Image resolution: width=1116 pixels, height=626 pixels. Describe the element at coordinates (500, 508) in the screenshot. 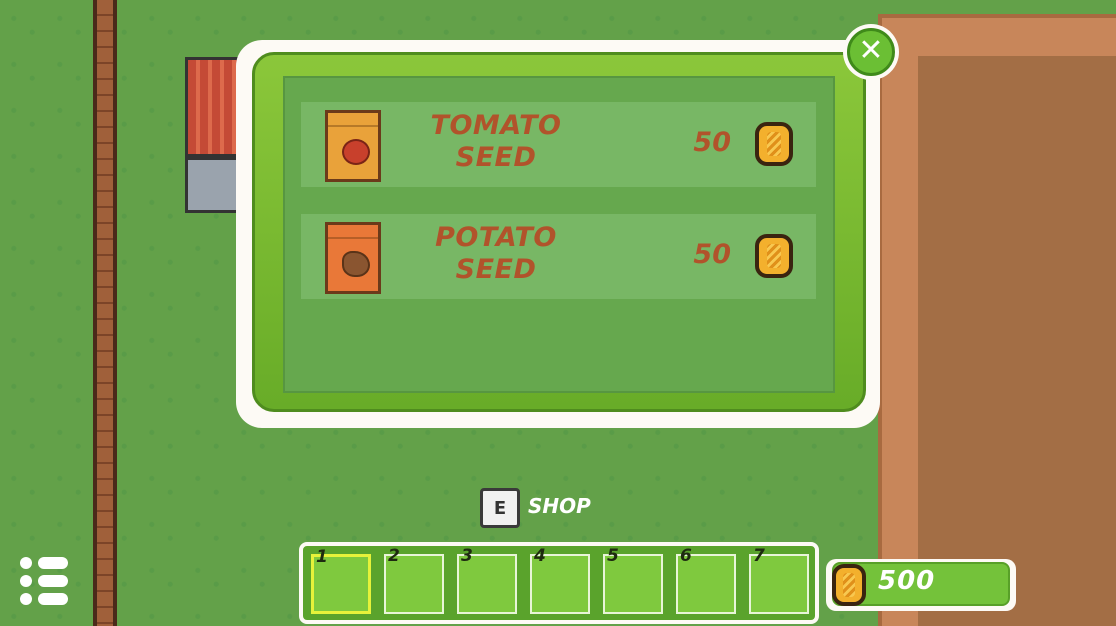

I see `key-e-icon: E` at that location.